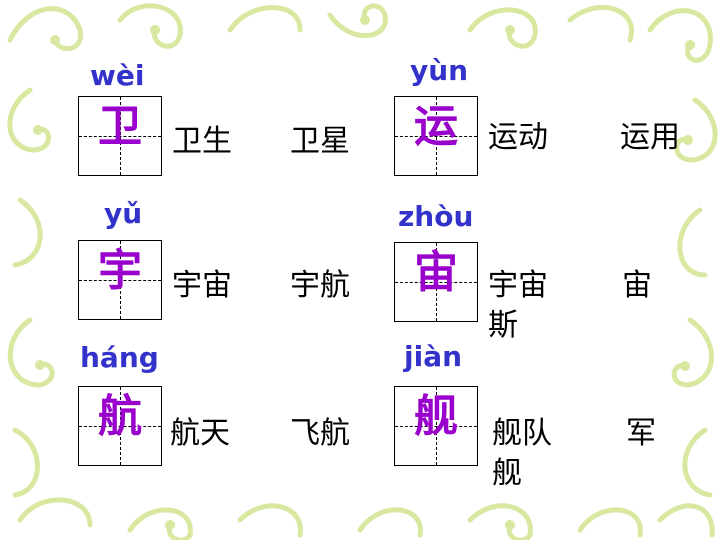  I want to click on vocab-word: 航天, so click(200, 433).